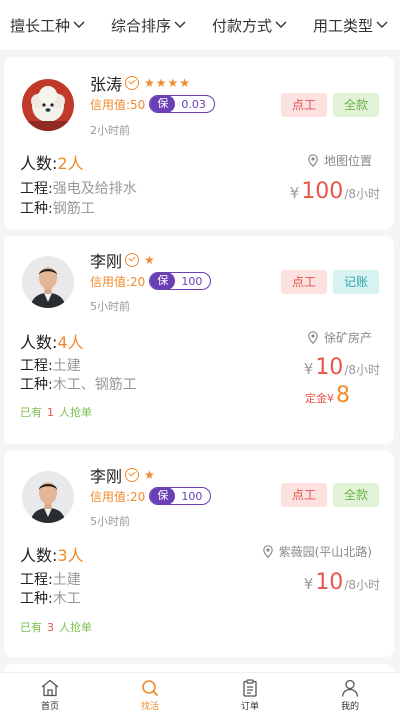  Describe the element at coordinates (342, 582) in the screenshot. I see `price: ¥10/8小时` at that location.